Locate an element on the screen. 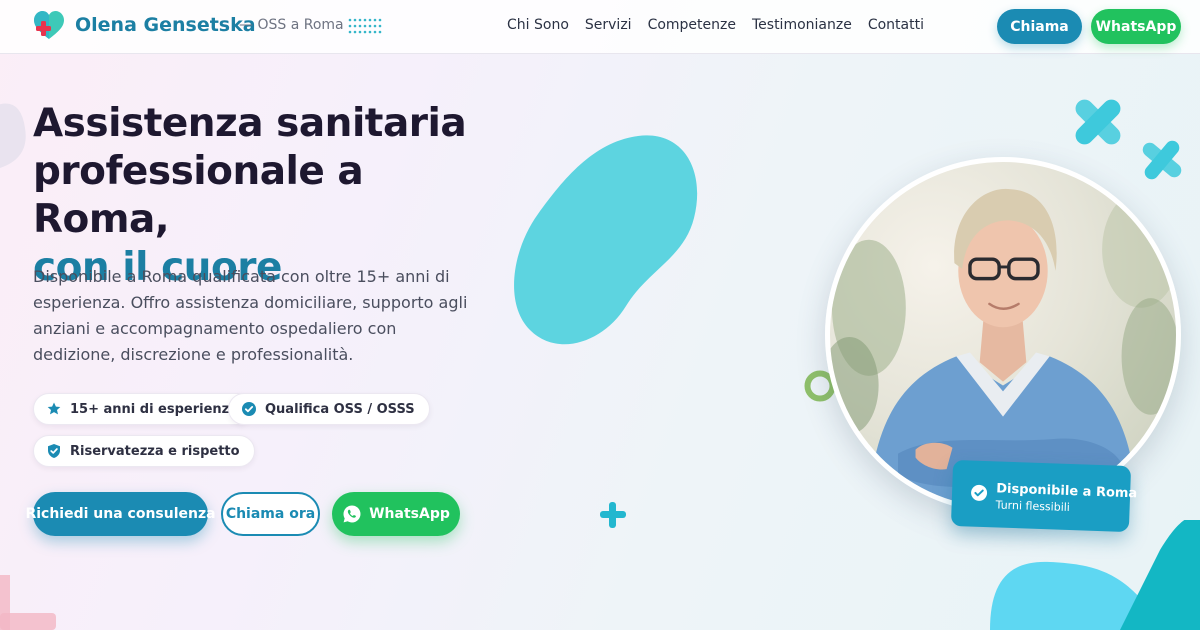 The image size is (1200, 630). brand-name: Olena Gensetska is located at coordinates (165, 25).